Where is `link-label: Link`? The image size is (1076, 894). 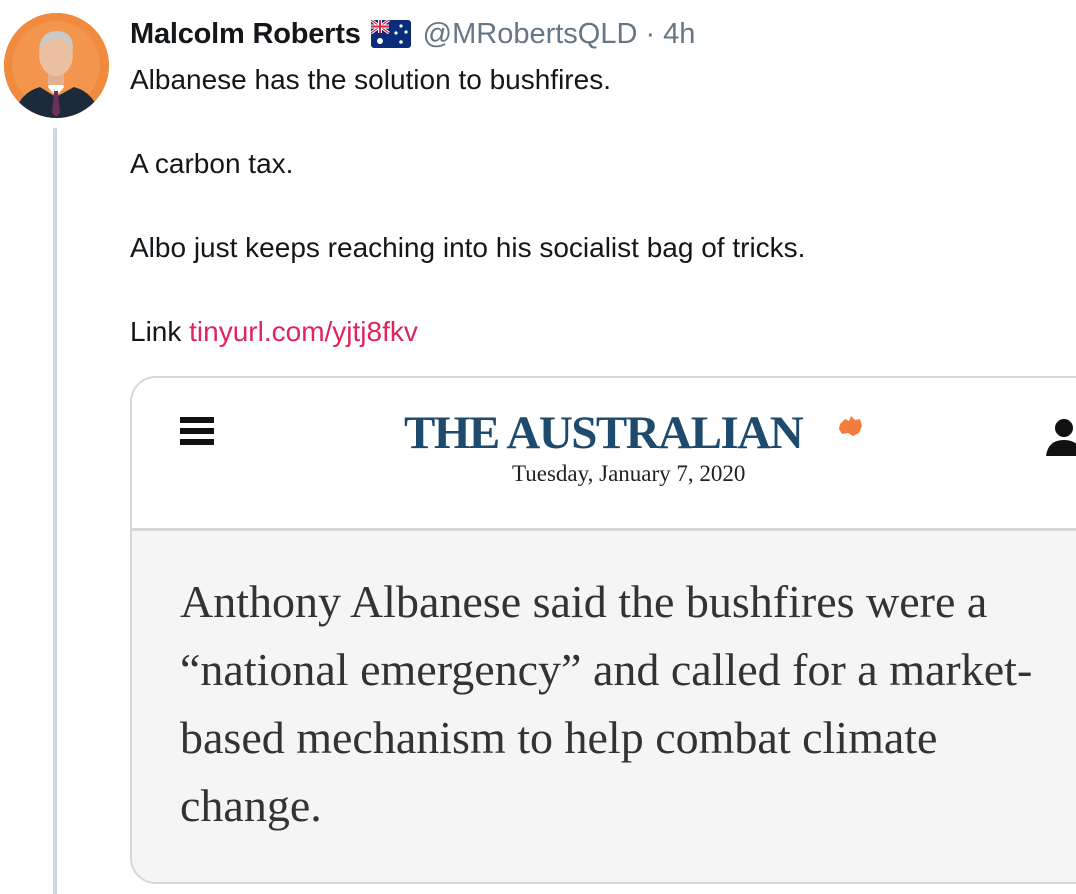 link-label: Link is located at coordinates (156, 331).